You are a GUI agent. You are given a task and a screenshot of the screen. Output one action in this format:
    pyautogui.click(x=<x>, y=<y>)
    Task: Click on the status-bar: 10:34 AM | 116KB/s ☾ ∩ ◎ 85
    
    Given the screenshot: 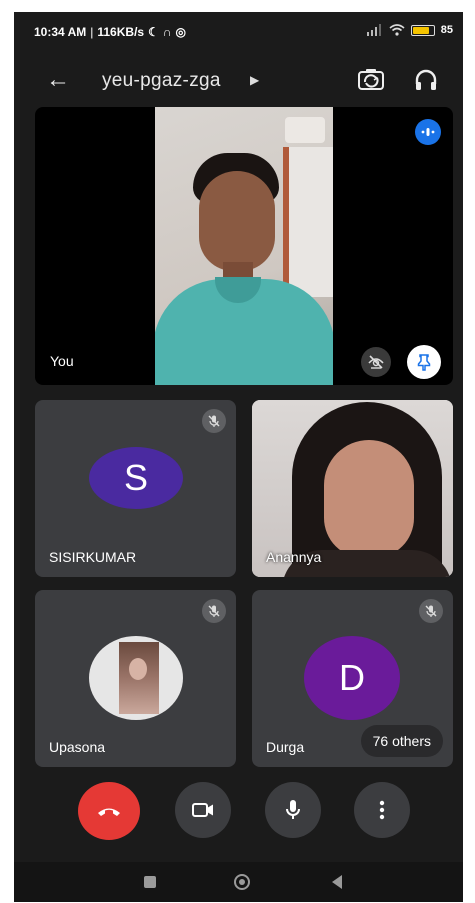 What is the action you would take?
    pyautogui.click(x=238, y=32)
    